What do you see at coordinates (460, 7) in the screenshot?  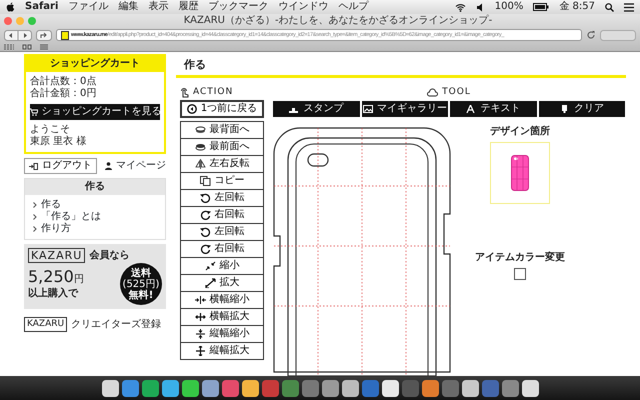 I see `wifi-icon` at bounding box center [460, 7].